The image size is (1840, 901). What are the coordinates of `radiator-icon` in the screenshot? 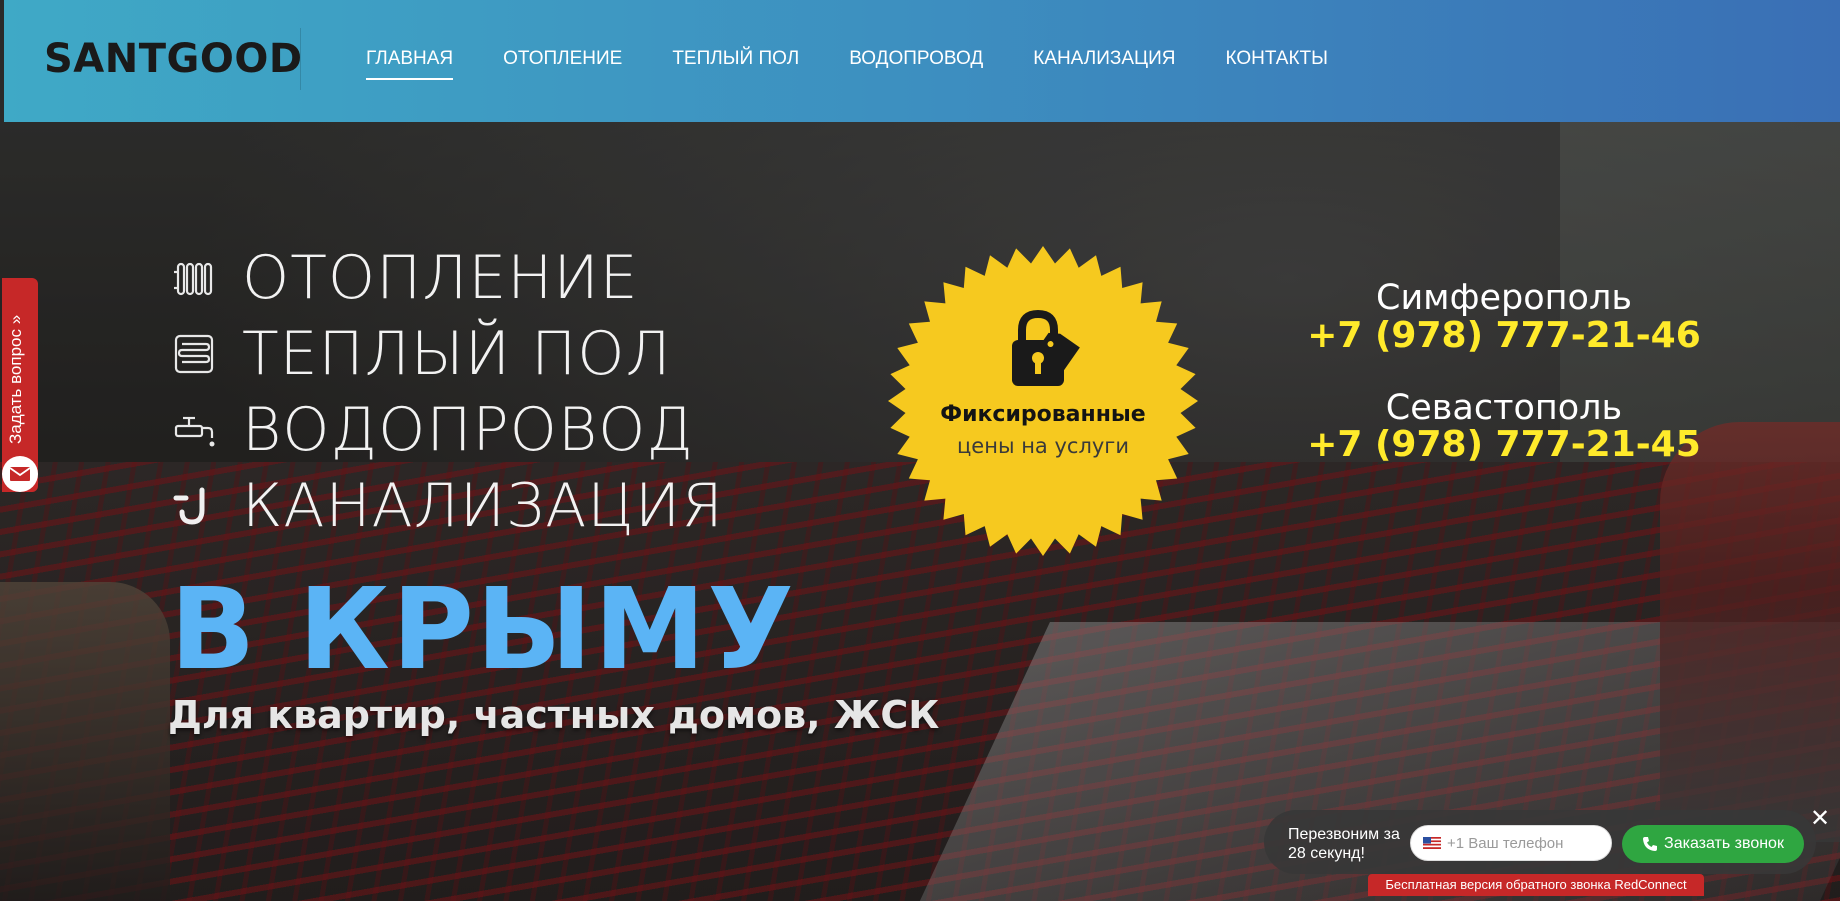 It's located at (194, 278).